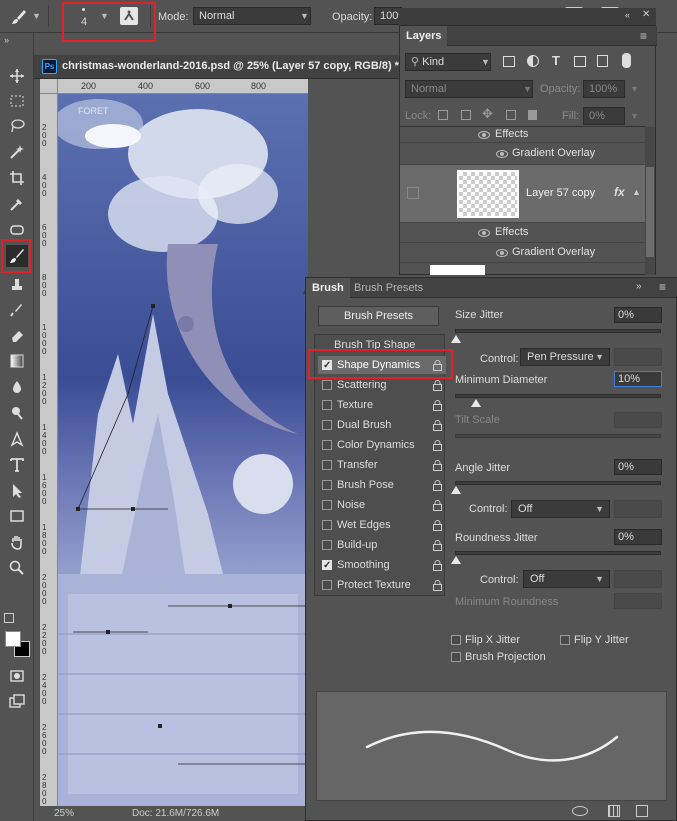  I want to click on min-diameter-field: 10%, so click(638, 379).